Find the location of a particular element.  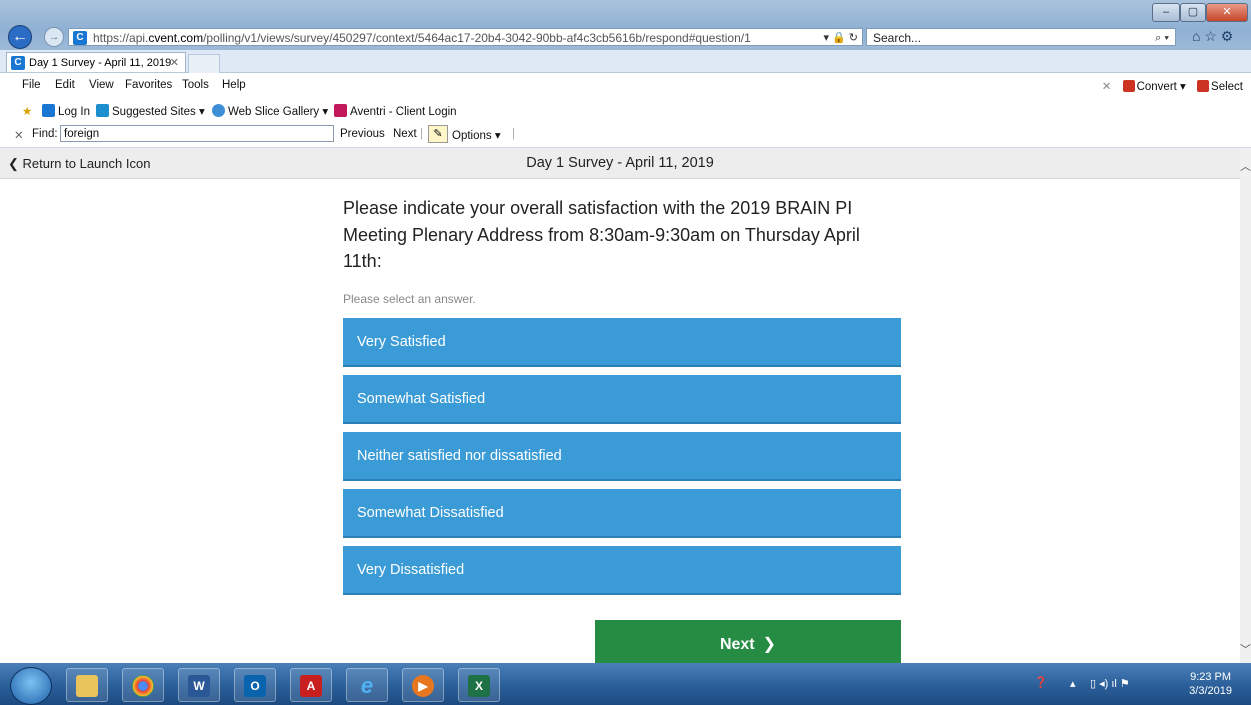

tab-title: Day 1 Survey - April 11, 2019 is located at coordinates (100, 63).